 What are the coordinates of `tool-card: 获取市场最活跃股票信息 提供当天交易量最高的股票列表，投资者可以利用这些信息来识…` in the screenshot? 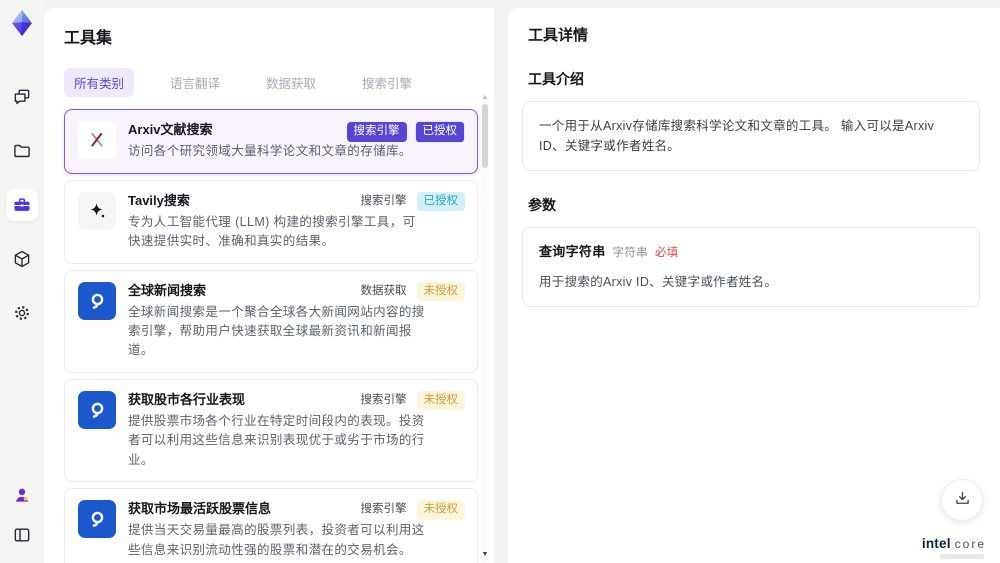 It's located at (271, 525).